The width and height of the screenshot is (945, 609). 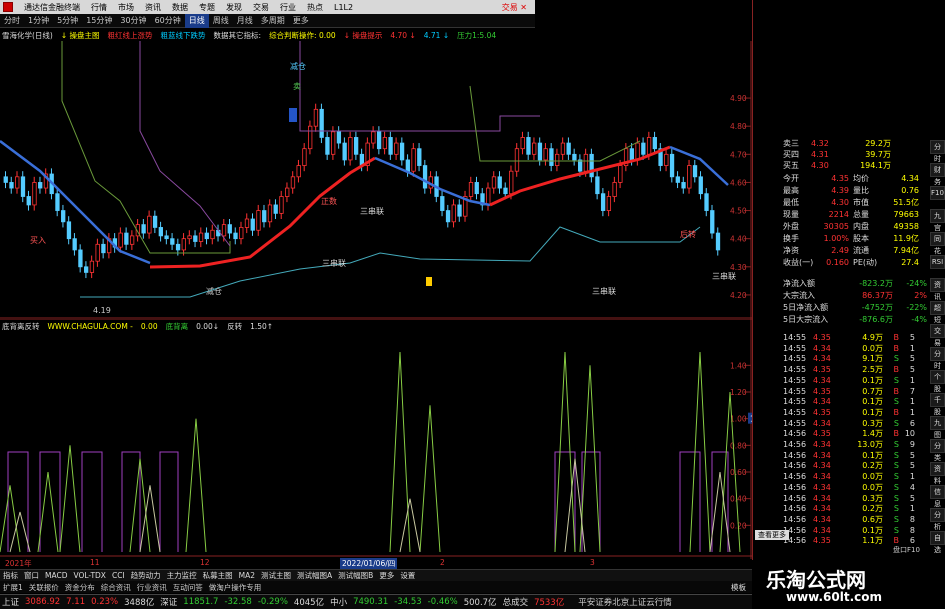 I want to click on x-axis-label: 11, so click(x=95, y=562).